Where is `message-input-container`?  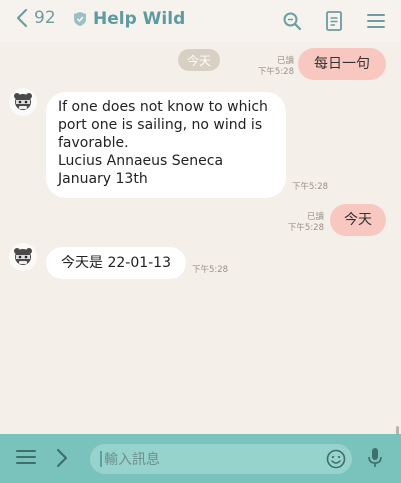
message-input-container is located at coordinates (221, 459).